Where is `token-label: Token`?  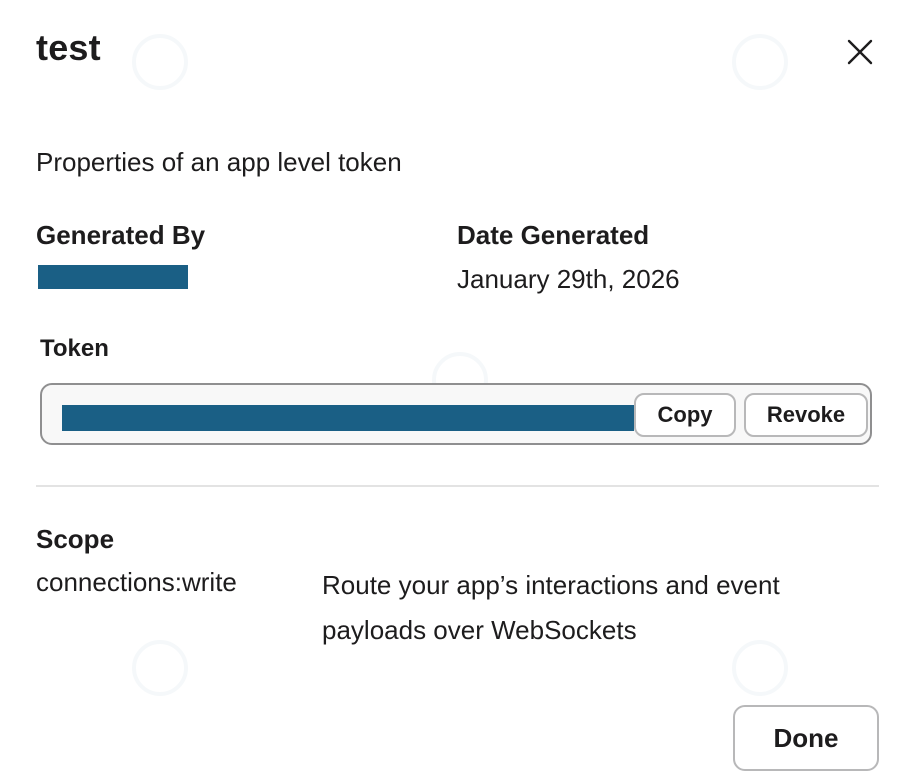
token-label: Token is located at coordinates (74, 348).